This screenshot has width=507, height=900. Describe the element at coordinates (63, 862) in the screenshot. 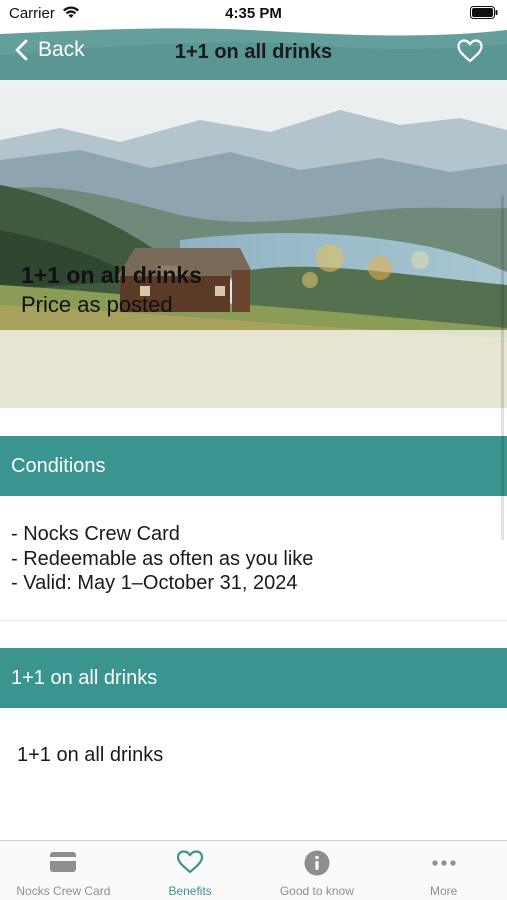

I see `card-icon` at that location.